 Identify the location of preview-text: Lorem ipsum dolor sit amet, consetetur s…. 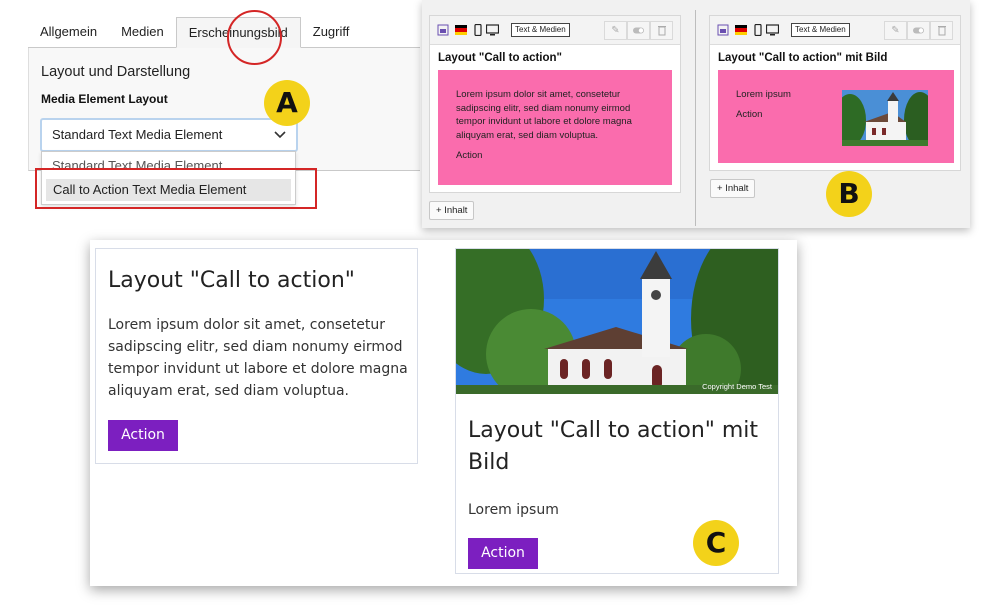
(544, 115).